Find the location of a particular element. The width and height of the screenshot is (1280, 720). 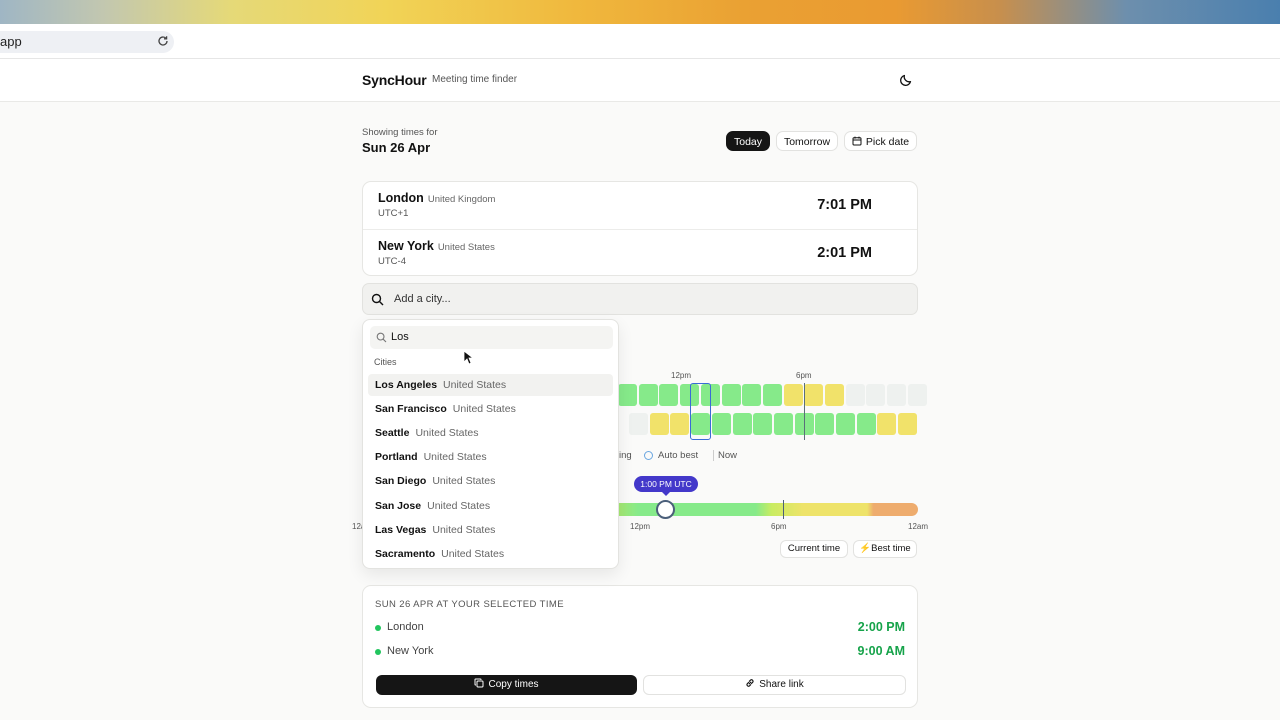

copy-times-button: Copy times is located at coordinates (506, 685).